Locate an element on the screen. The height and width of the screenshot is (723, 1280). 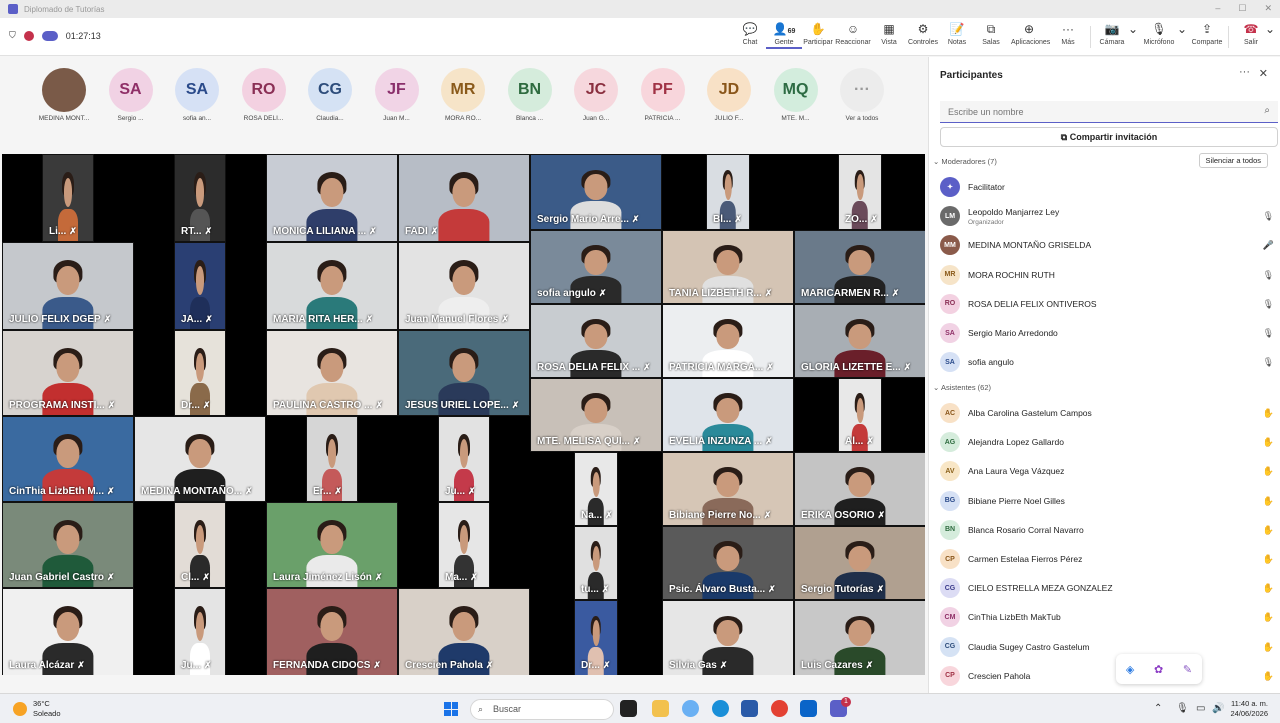
participant-row: CG Claudia Sugey Castro Gastelum ✋ is located at coordinates (1109, 647).